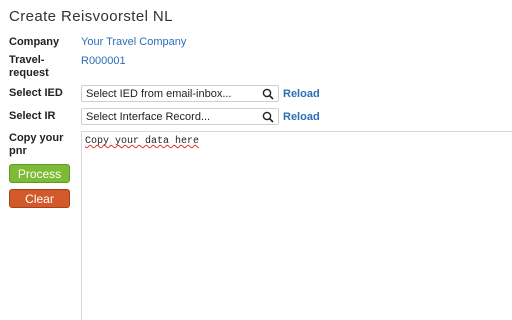 This screenshot has height=320, width=512. I want to click on travel-request-label: Travel- request, so click(29, 67).